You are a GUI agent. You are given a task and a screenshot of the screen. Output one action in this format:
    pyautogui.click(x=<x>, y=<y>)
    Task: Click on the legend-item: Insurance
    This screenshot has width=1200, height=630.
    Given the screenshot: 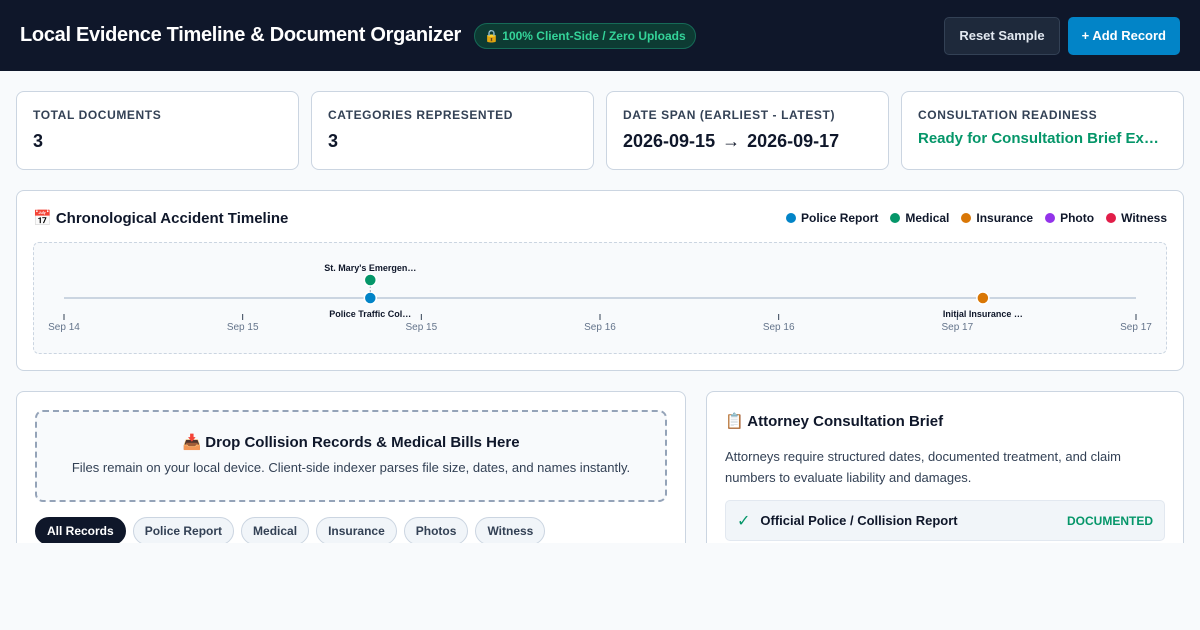 What is the action you would take?
    pyautogui.click(x=997, y=218)
    